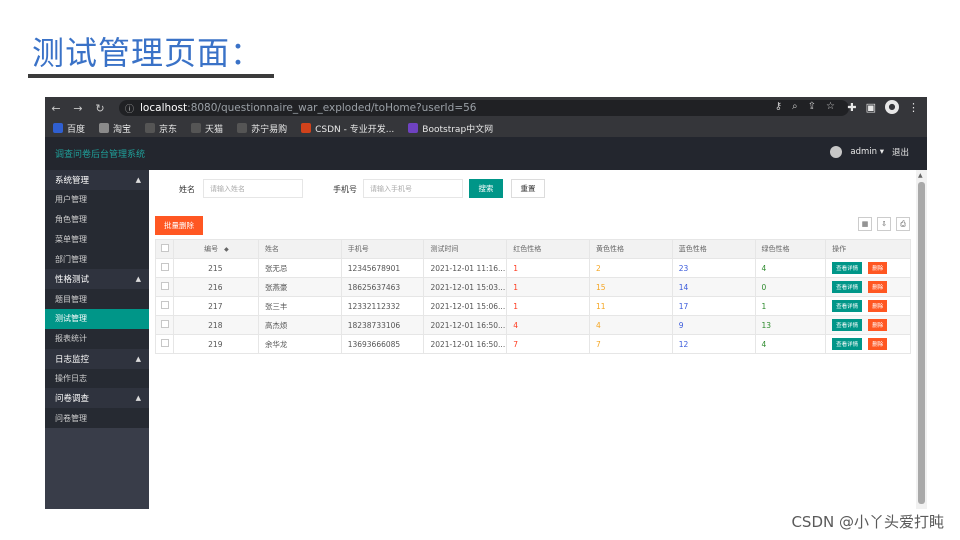 The height and width of the screenshot is (540, 960). Describe the element at coordinates (913, 107) in the screenshot. I see `menu-icon: ⋮` at that location.